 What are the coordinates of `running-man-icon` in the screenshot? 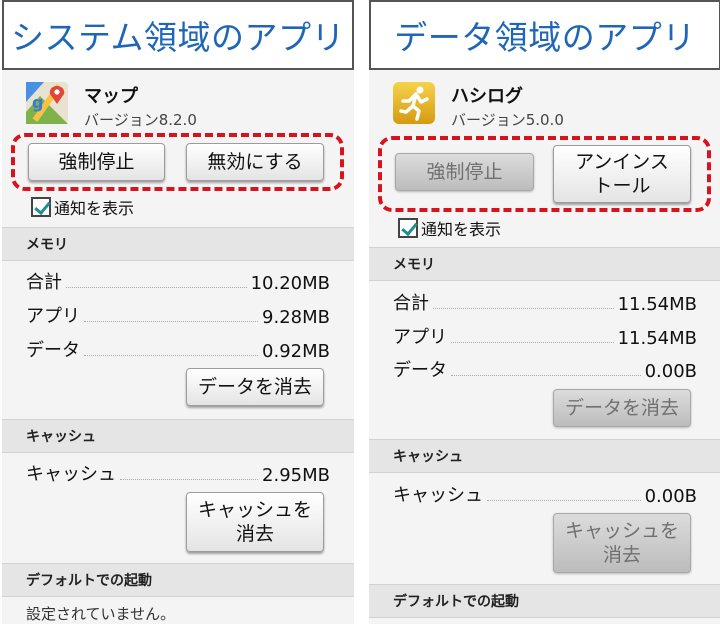 It's located at (414, 103).